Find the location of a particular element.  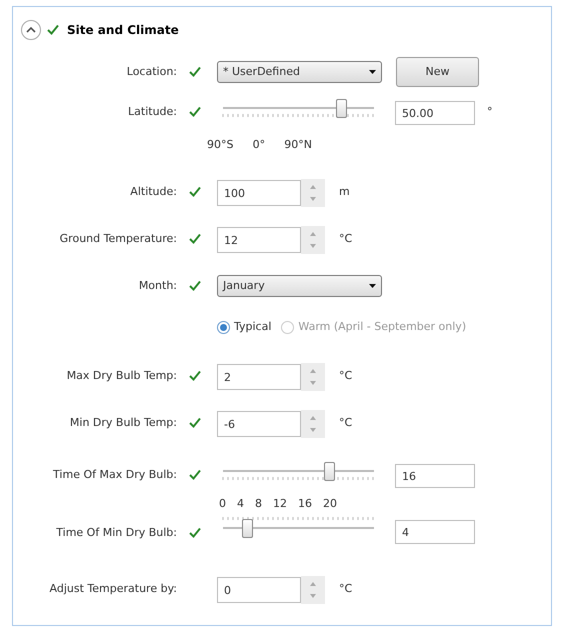

dropdown: January is located at coordinates (299, 286).